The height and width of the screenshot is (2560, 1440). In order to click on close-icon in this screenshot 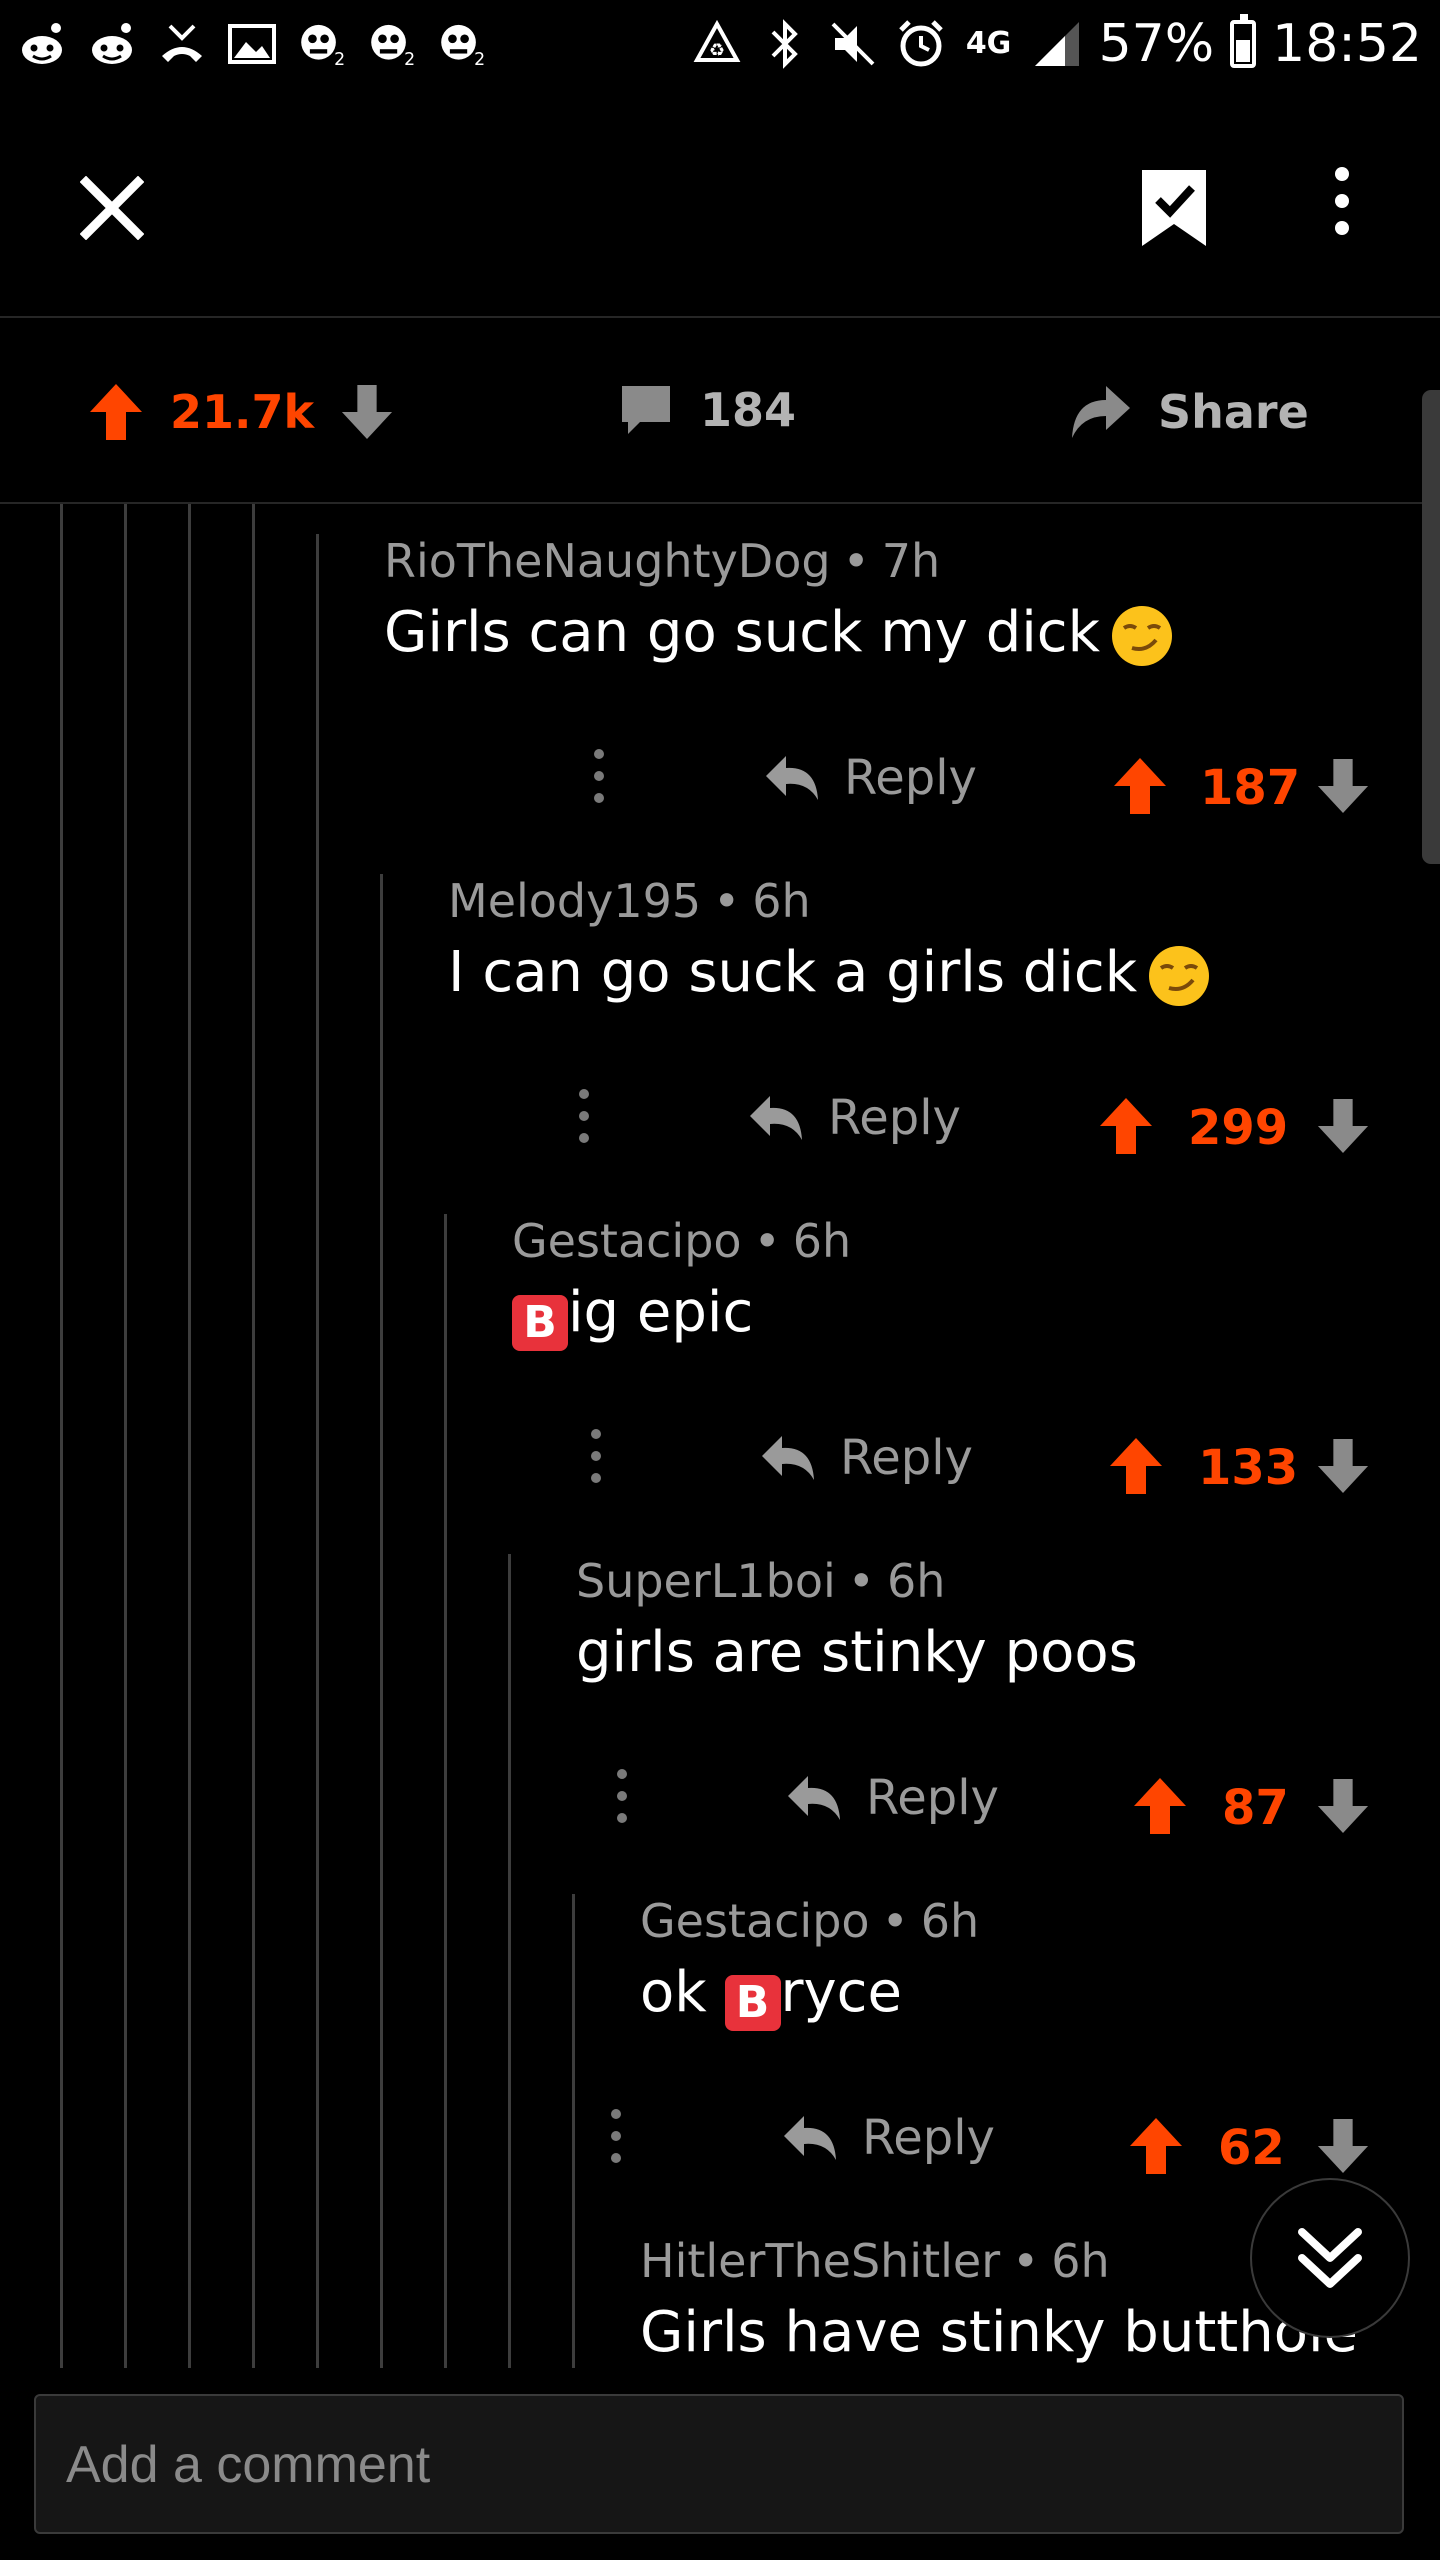, I will do `click(112, 208)`.